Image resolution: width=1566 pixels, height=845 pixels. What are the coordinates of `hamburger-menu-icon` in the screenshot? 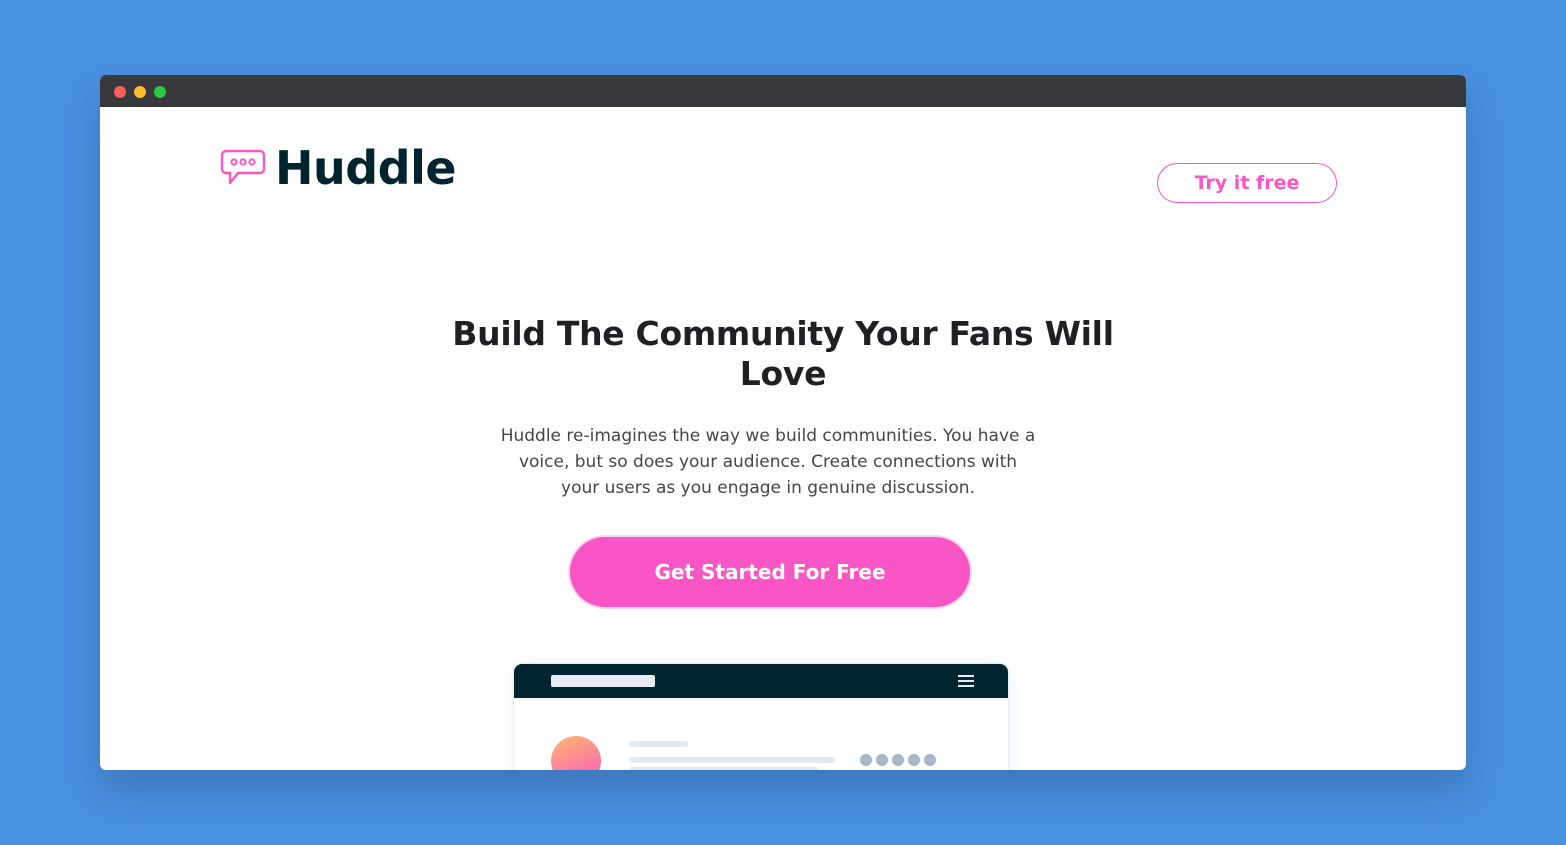 It's located at (966, 681).